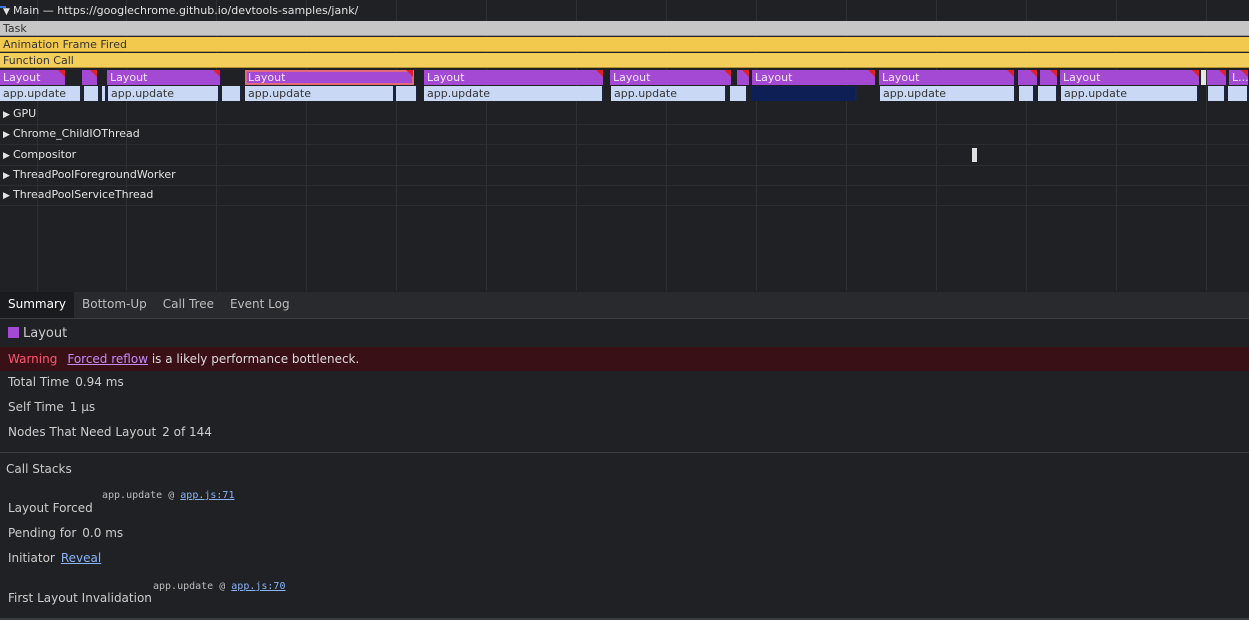  What do you see at coordinates (624, 114) in the screenshot?
I see `track-gpu: ▶ GPU` at bounding box center [624, 114].